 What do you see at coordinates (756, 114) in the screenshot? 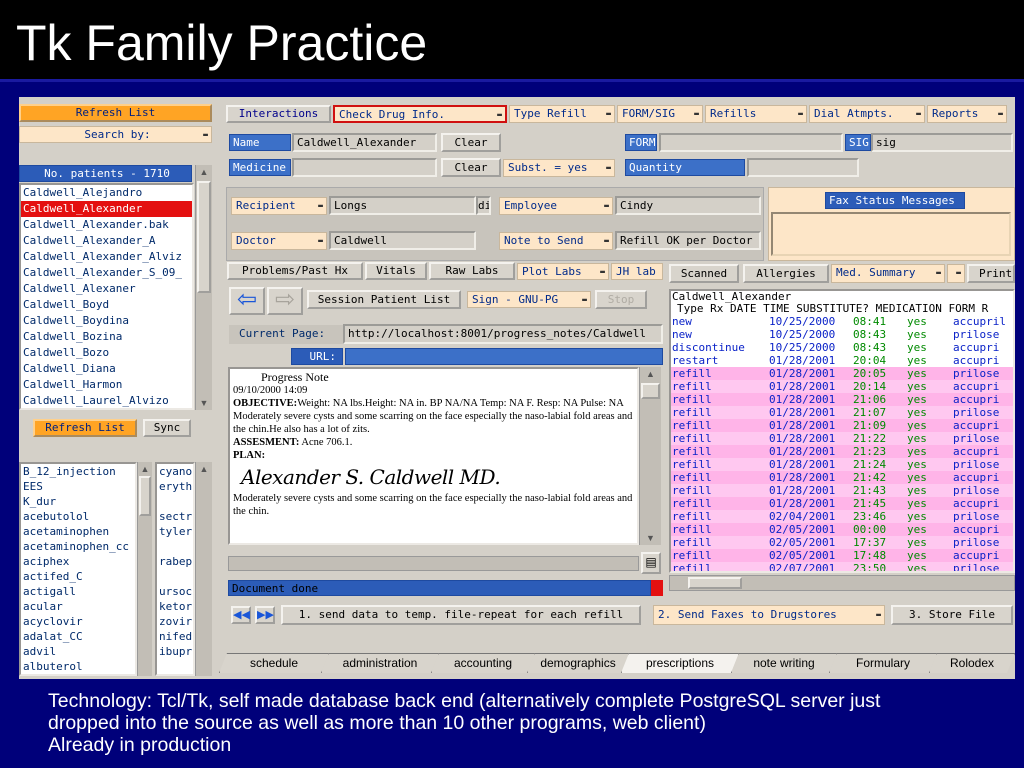
I see `refills-menu: Refills` at bounding box center [756, 114].